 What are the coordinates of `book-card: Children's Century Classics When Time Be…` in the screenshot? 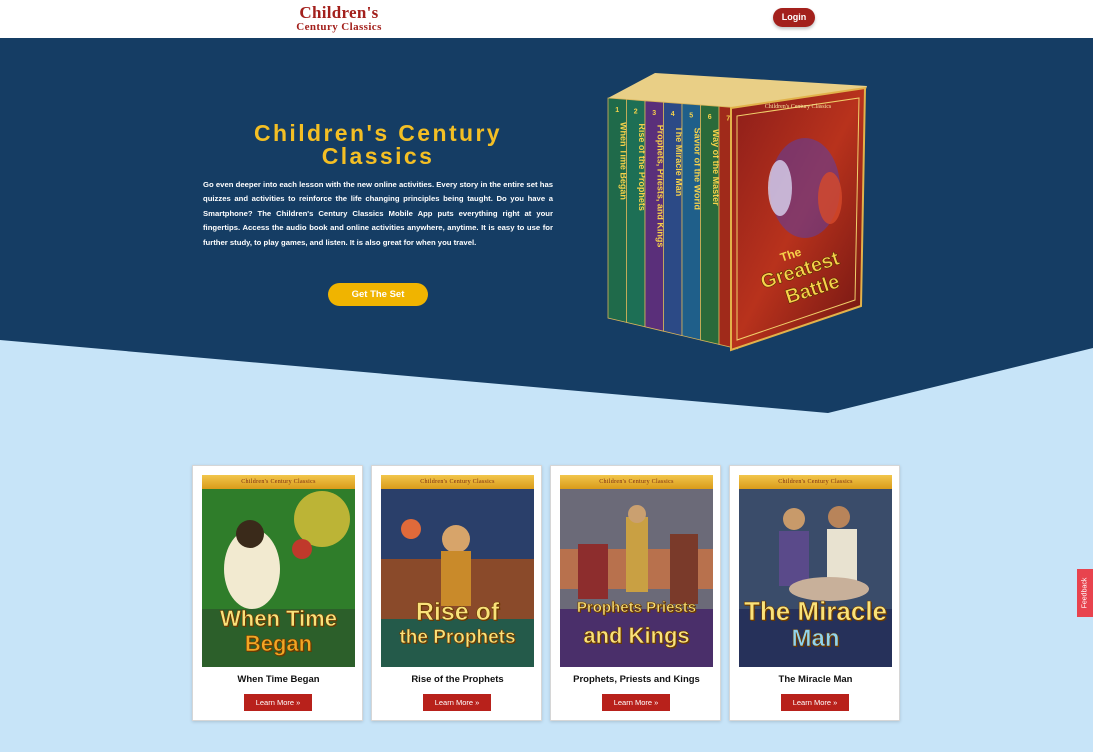 It's located at (277, 593).